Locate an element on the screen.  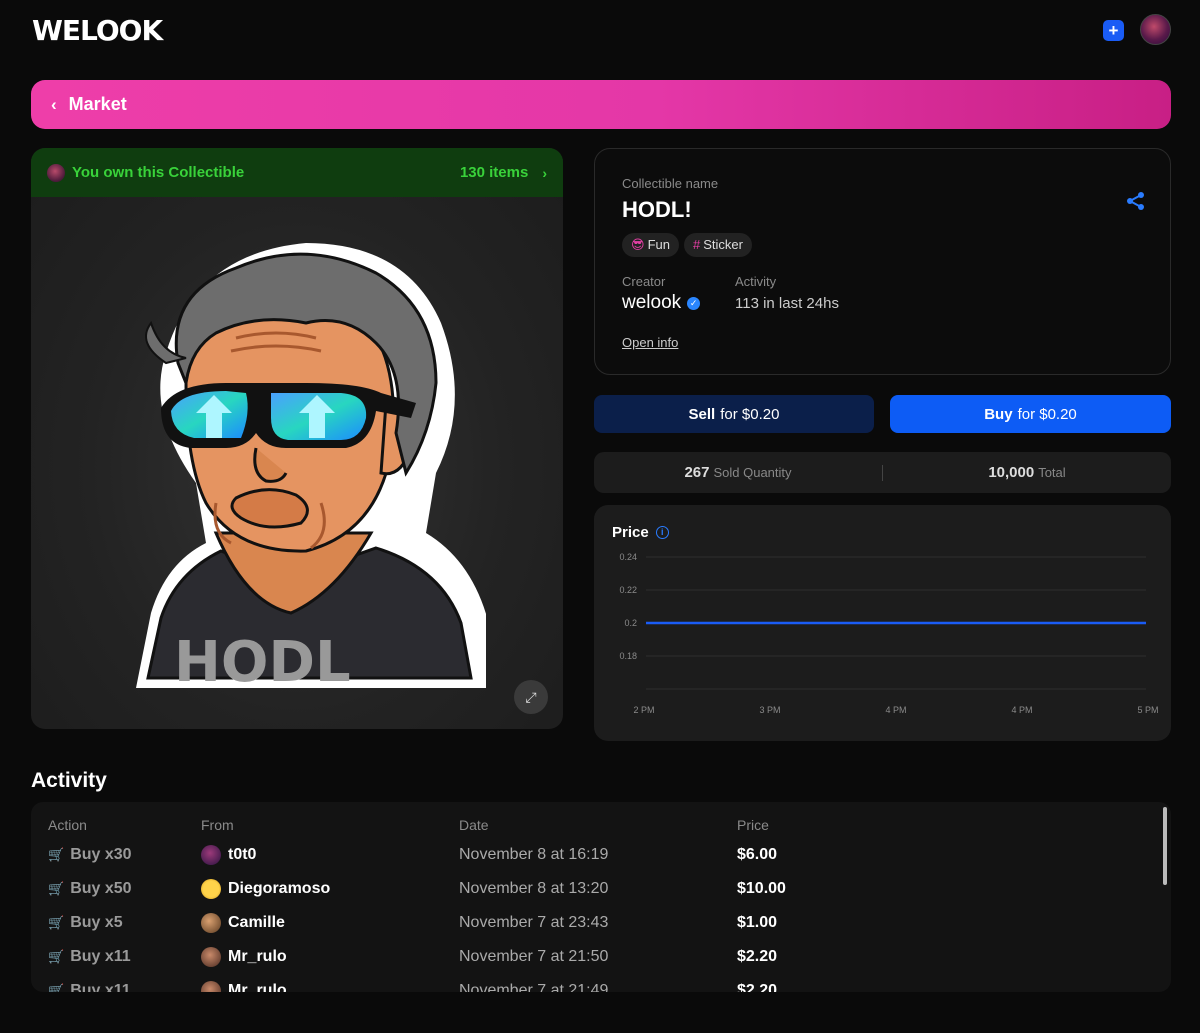
chart-title: Price i is located at coordinates (640, 532).